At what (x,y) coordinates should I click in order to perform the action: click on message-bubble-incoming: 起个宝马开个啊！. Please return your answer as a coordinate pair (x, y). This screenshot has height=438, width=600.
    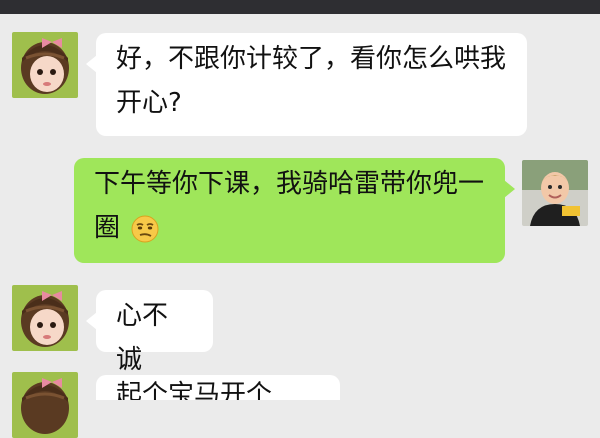
    Looking at the image, I should click on (218, 387).